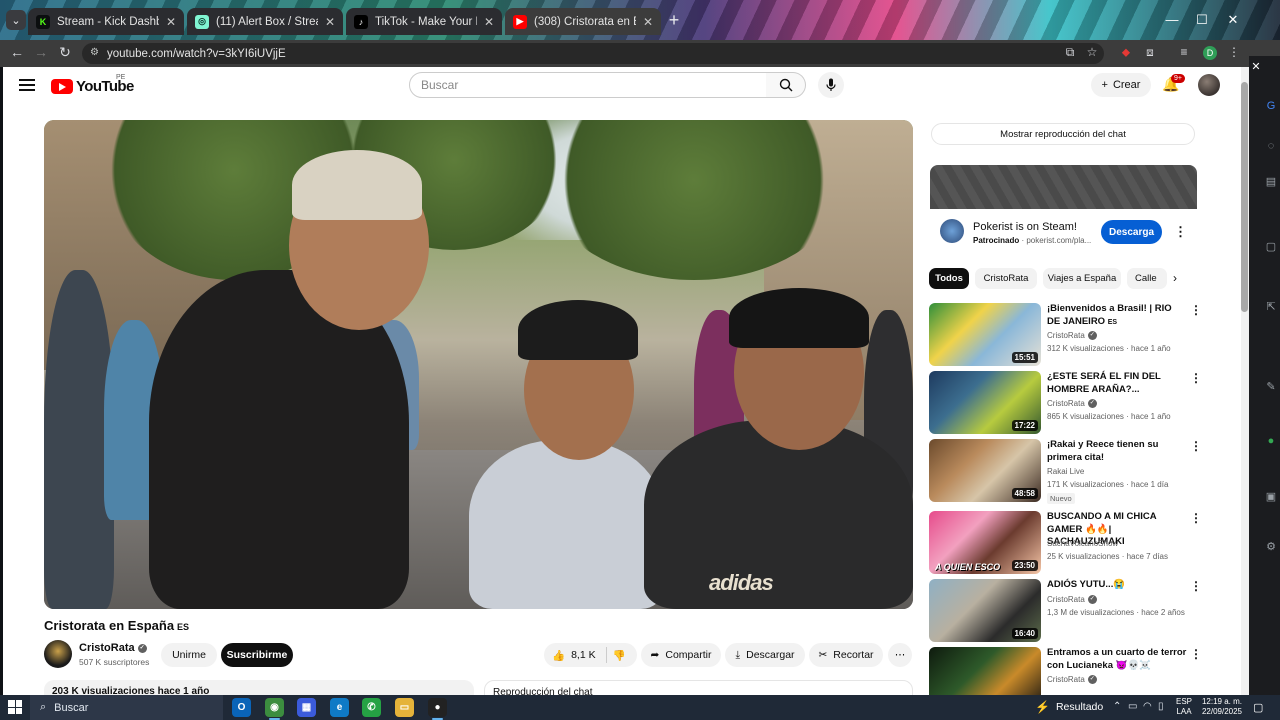 Image resolution: width=1280 pixels, height=720 pixels. I want to click on channel-name: Rakai Live, so click(1065, 471).